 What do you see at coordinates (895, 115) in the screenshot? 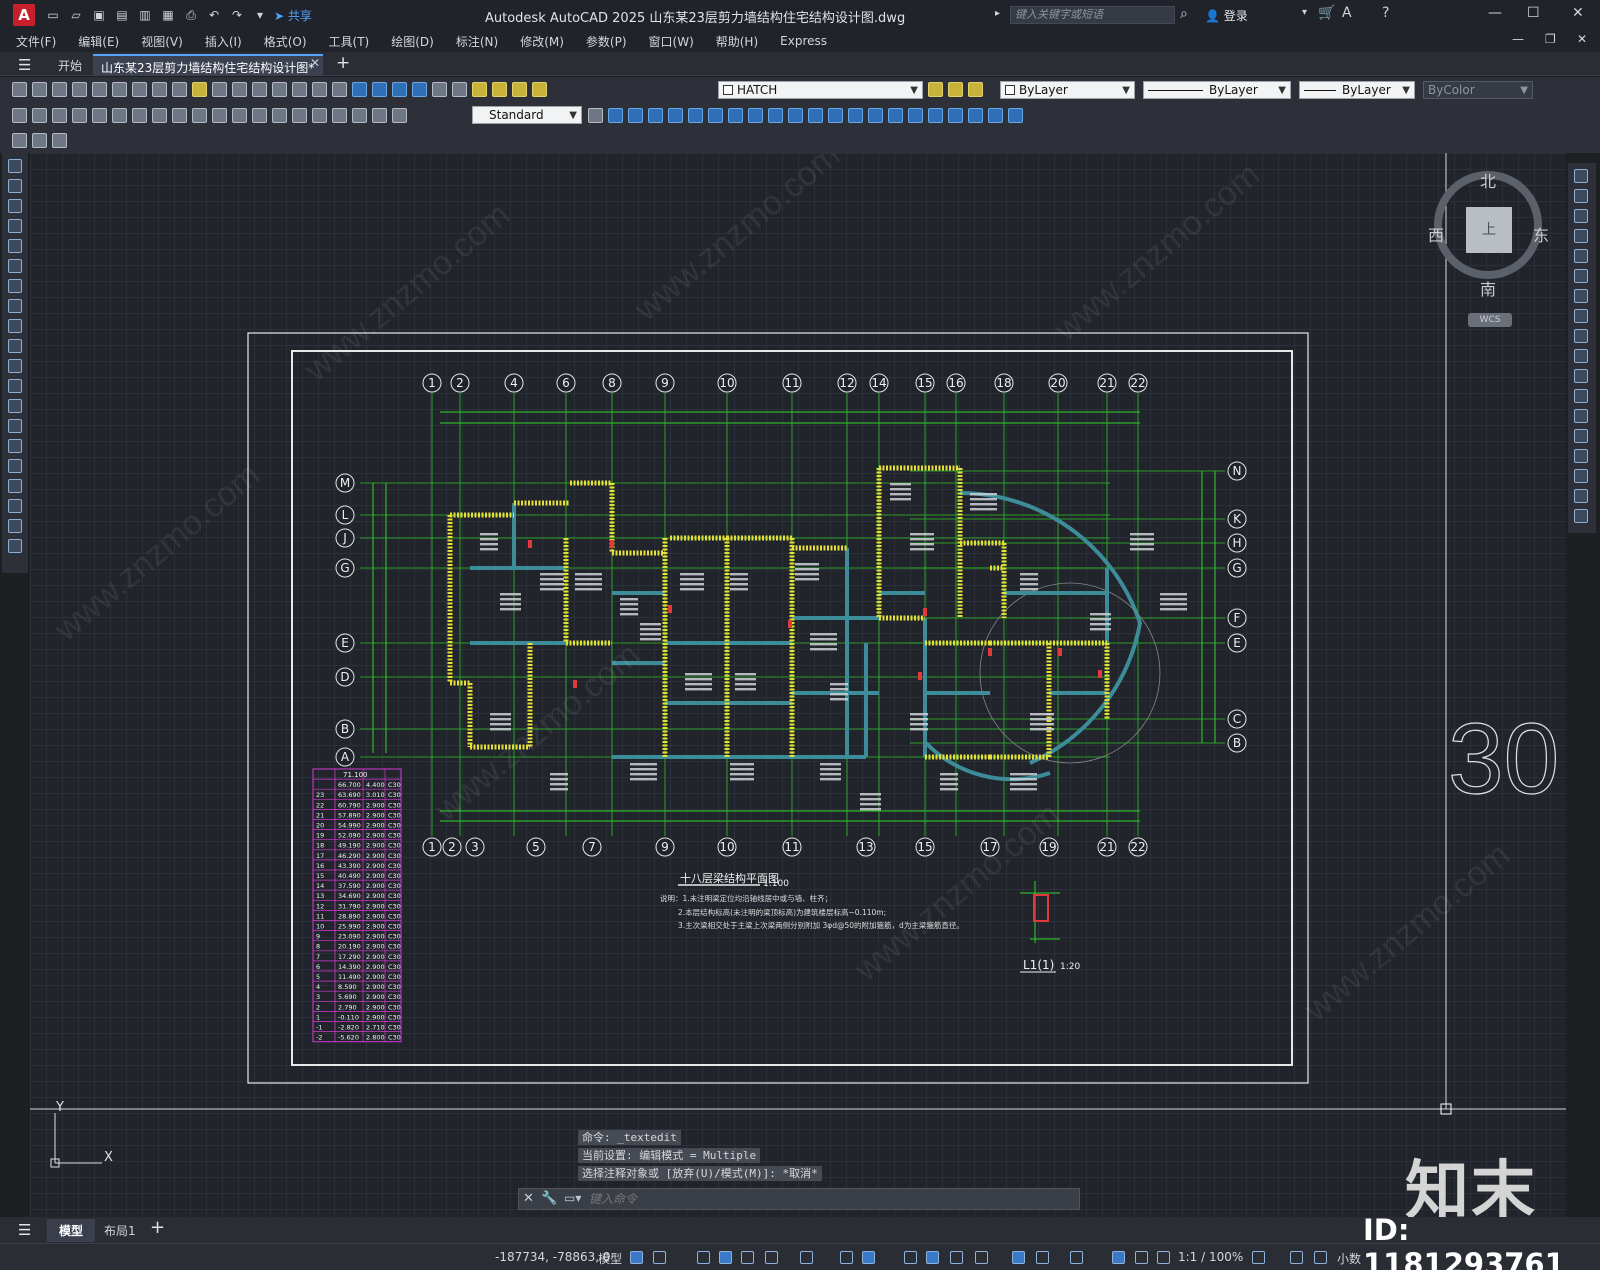
I see `interference-icon` at bounding box center [895, 115].